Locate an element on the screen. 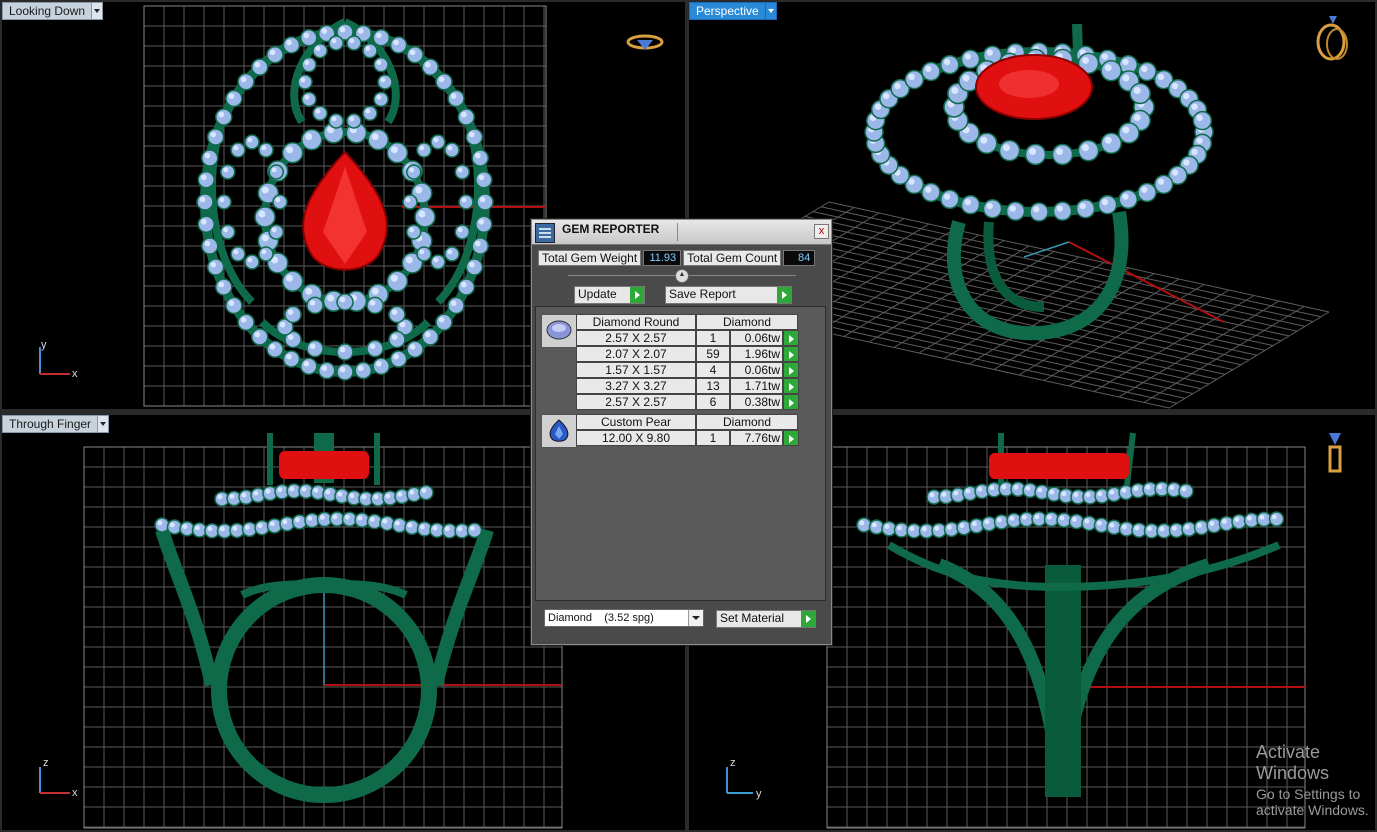  table-row: 3.27 X 3.27 13 1.71tw is located at coordinates (687, 386).